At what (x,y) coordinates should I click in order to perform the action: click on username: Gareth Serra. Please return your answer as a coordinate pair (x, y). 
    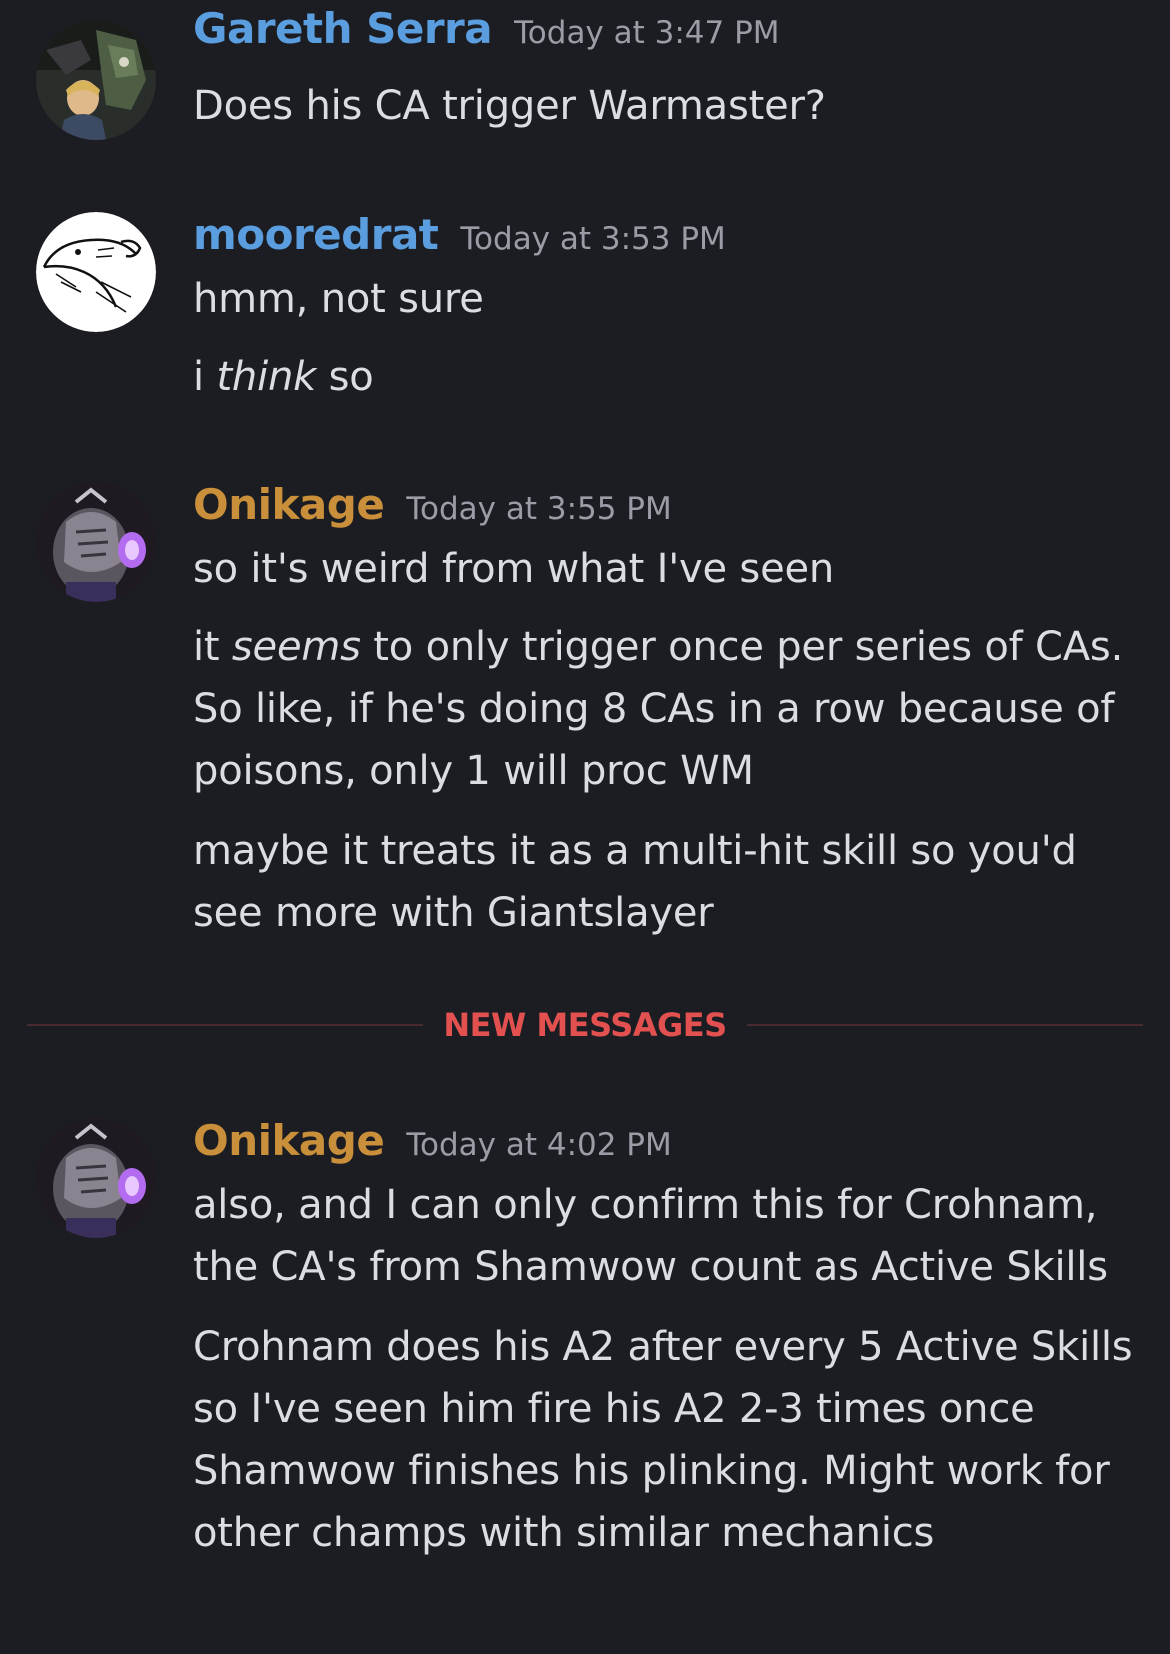
    Looking at the image, I should click on (343, 28).